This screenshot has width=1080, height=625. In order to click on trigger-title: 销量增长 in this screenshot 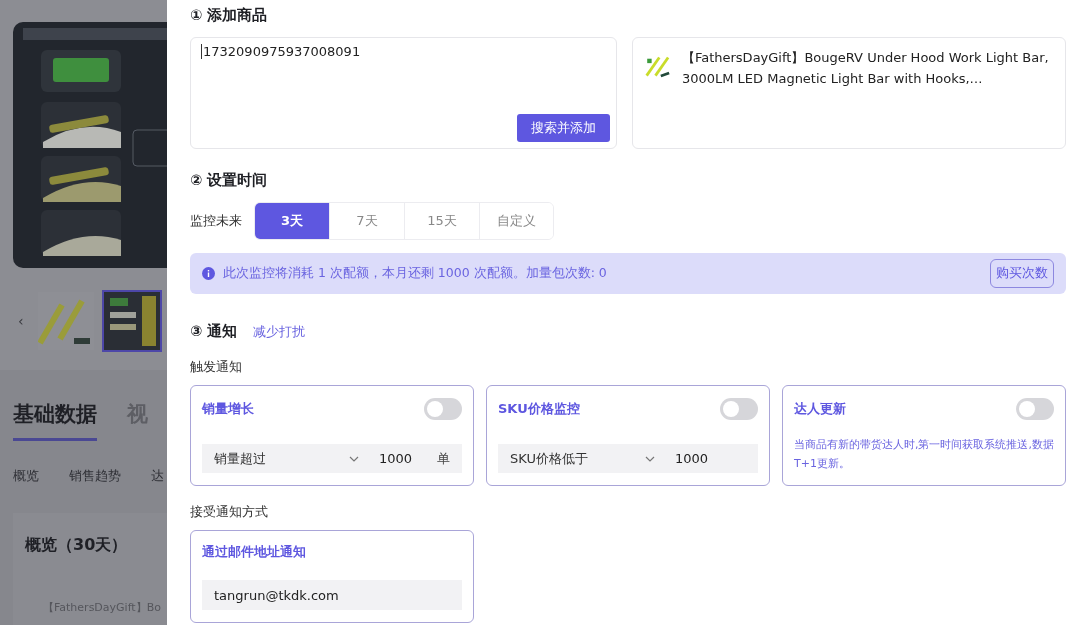, I will do `click(228, 409)`.